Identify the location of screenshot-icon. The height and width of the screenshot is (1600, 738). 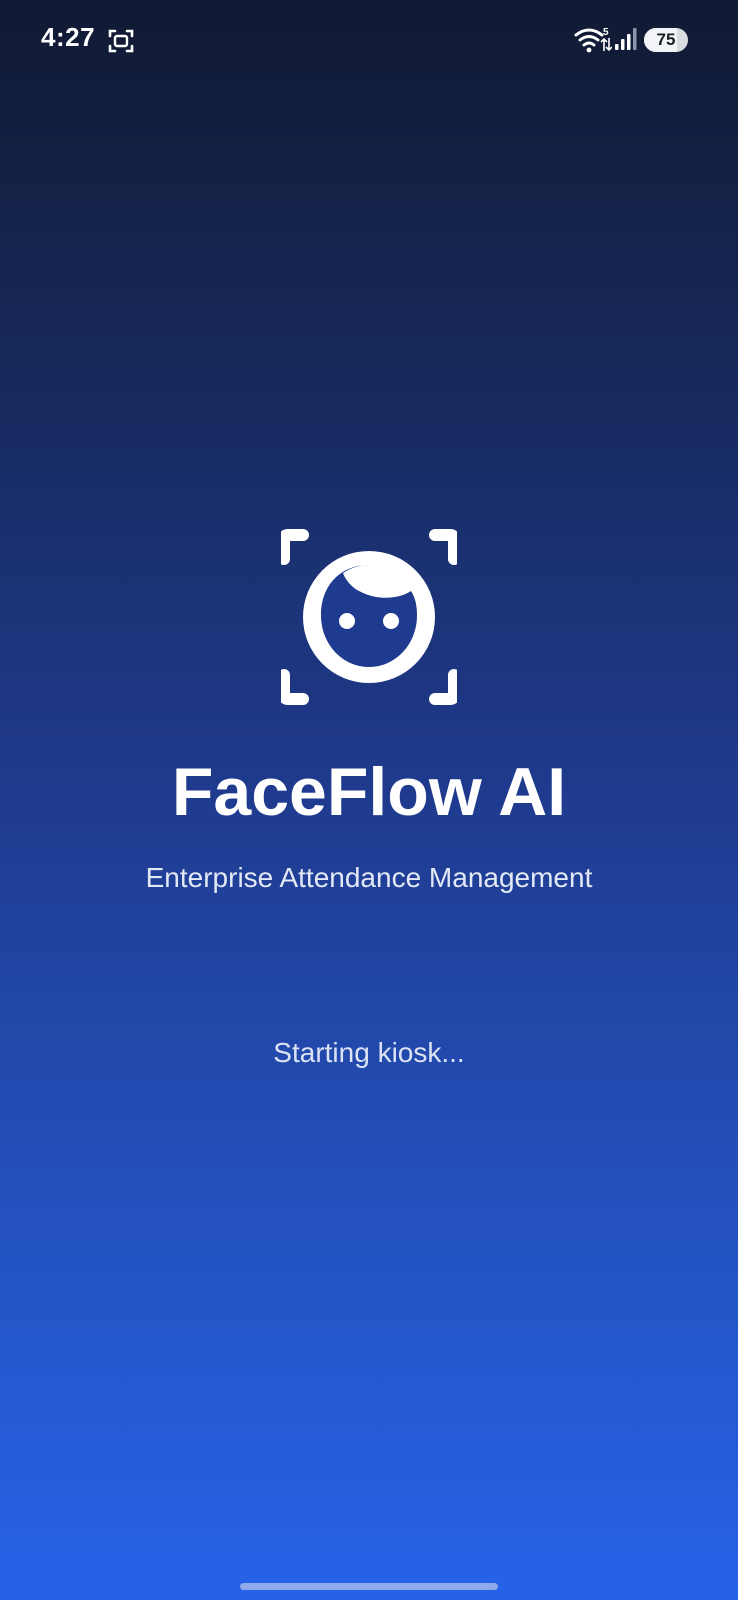
(121, 41).